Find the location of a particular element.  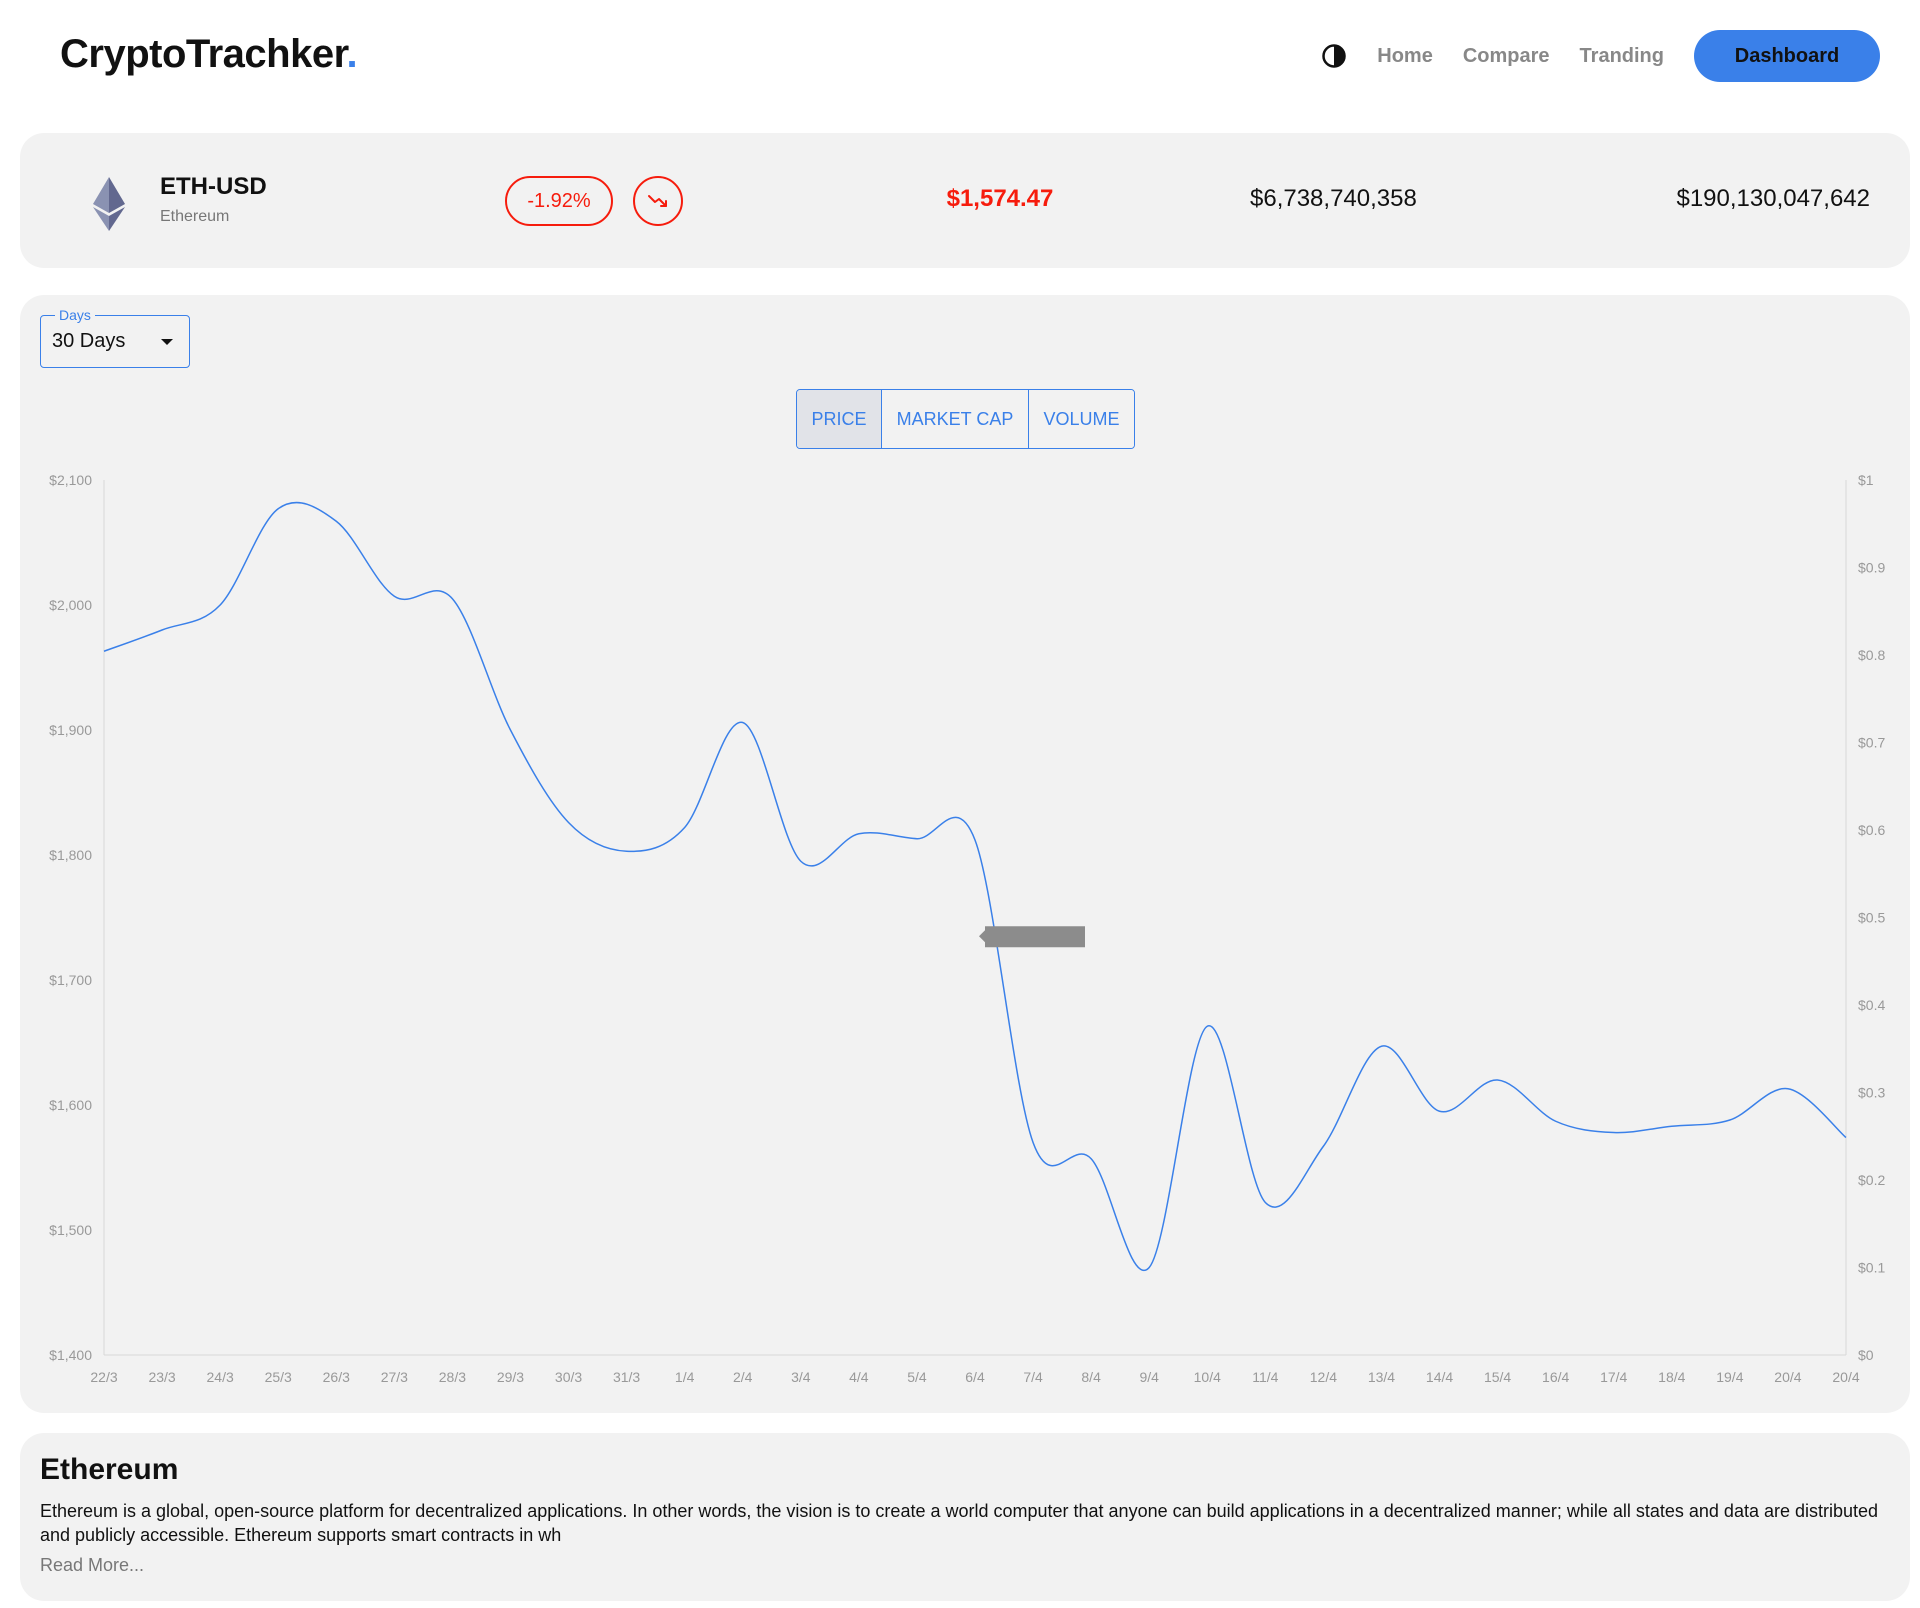

y-tick-left-label: $1,600 is located at coordinates (70, 1105).